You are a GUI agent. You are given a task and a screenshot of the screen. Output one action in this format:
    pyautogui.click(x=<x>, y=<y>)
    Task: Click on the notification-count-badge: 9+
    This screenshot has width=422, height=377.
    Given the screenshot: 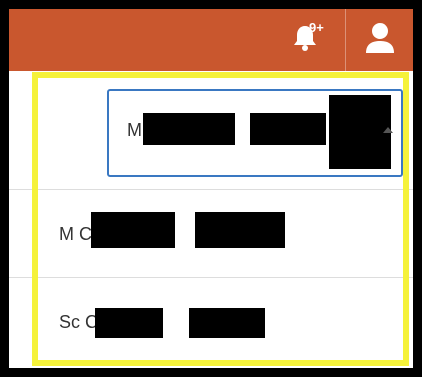 What is the action you would take?
    pyautogui.click(x=316, y=27)
    